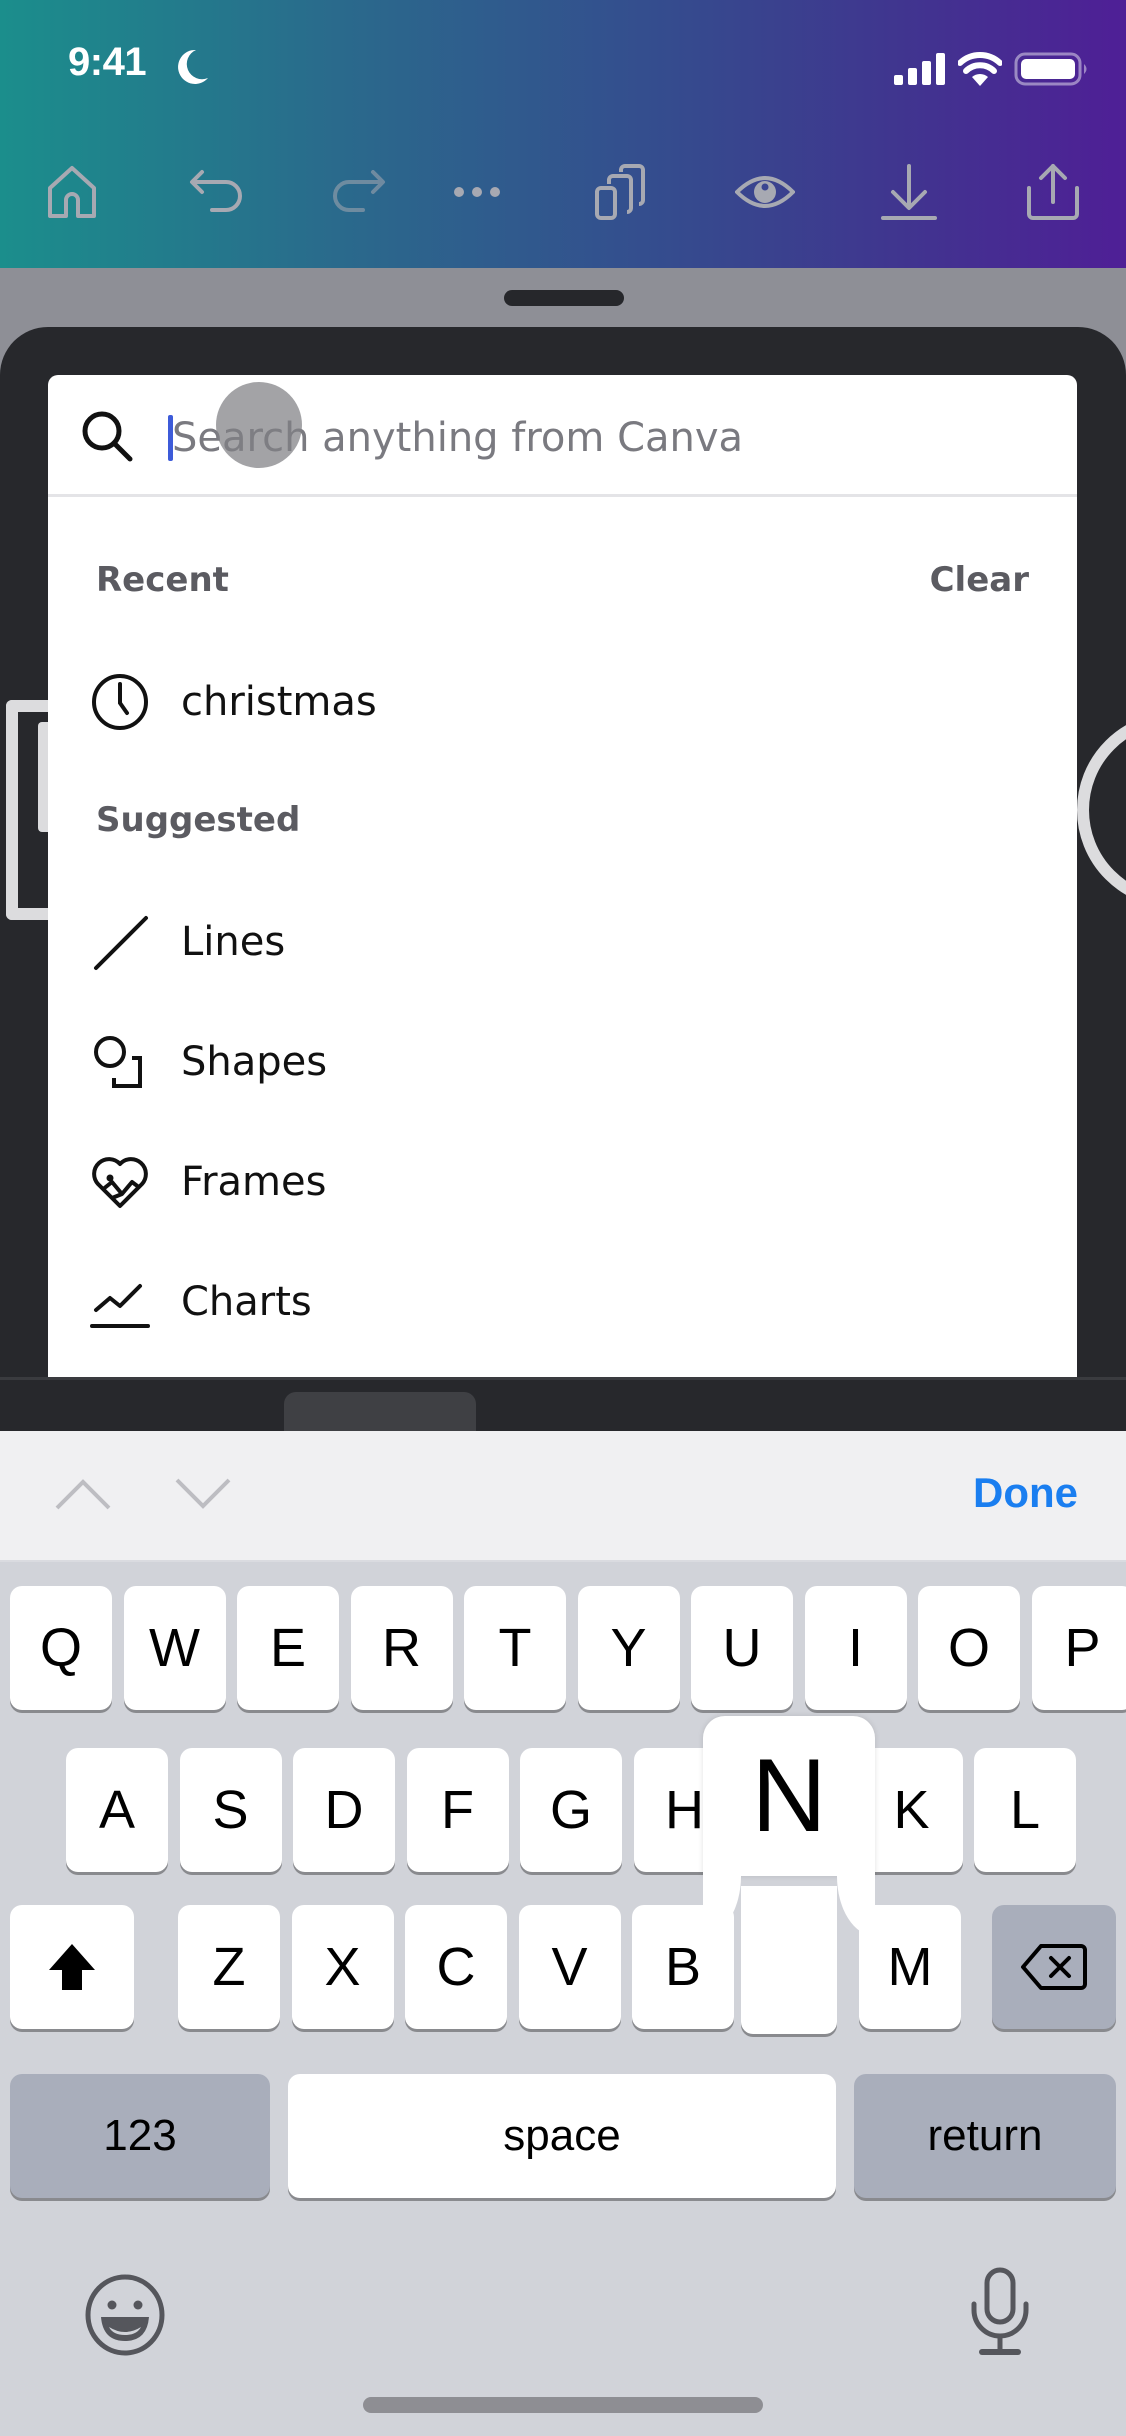 This screenshot has height=2436, width=1126. Describe the element at coordinates (571, 1810) in the screenshot. I see `key-g: G` at that location.